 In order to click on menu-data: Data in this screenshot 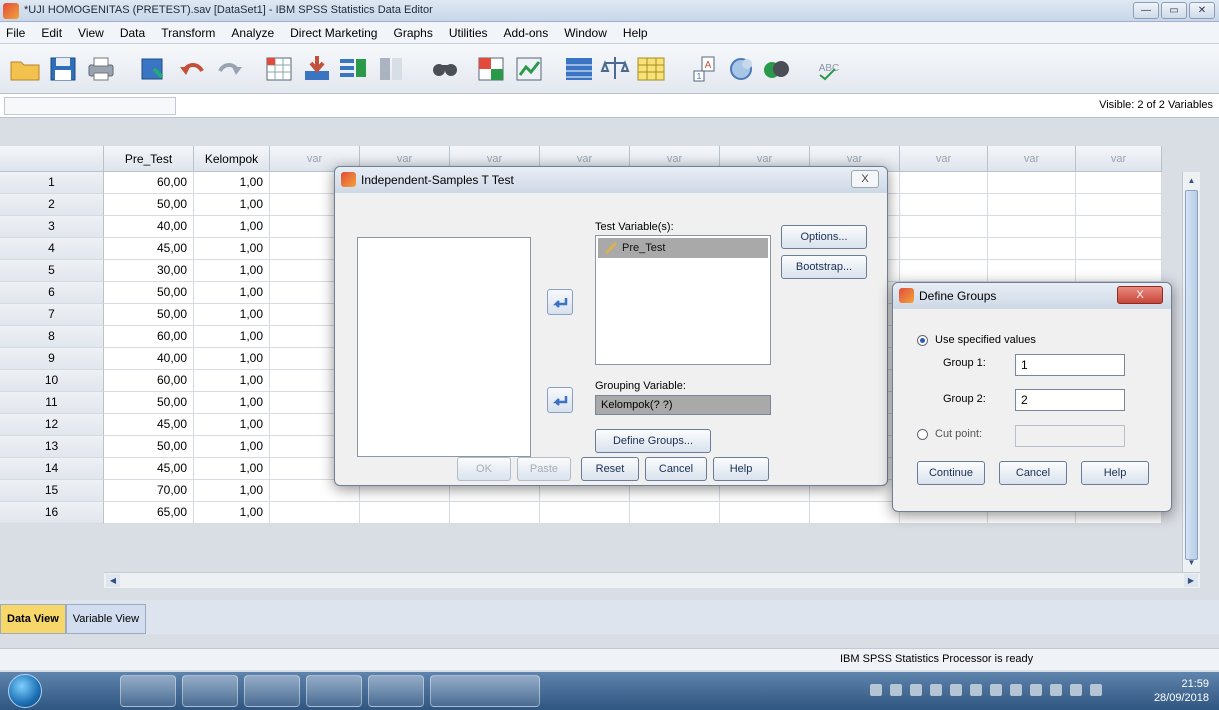, I will do `click(132, 33)`.